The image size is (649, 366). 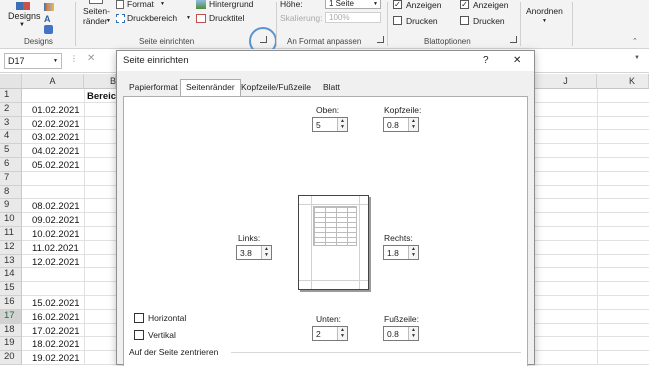 I want to click on margins-button: Seiten- ränder ▼, so click(x=97, y=16).